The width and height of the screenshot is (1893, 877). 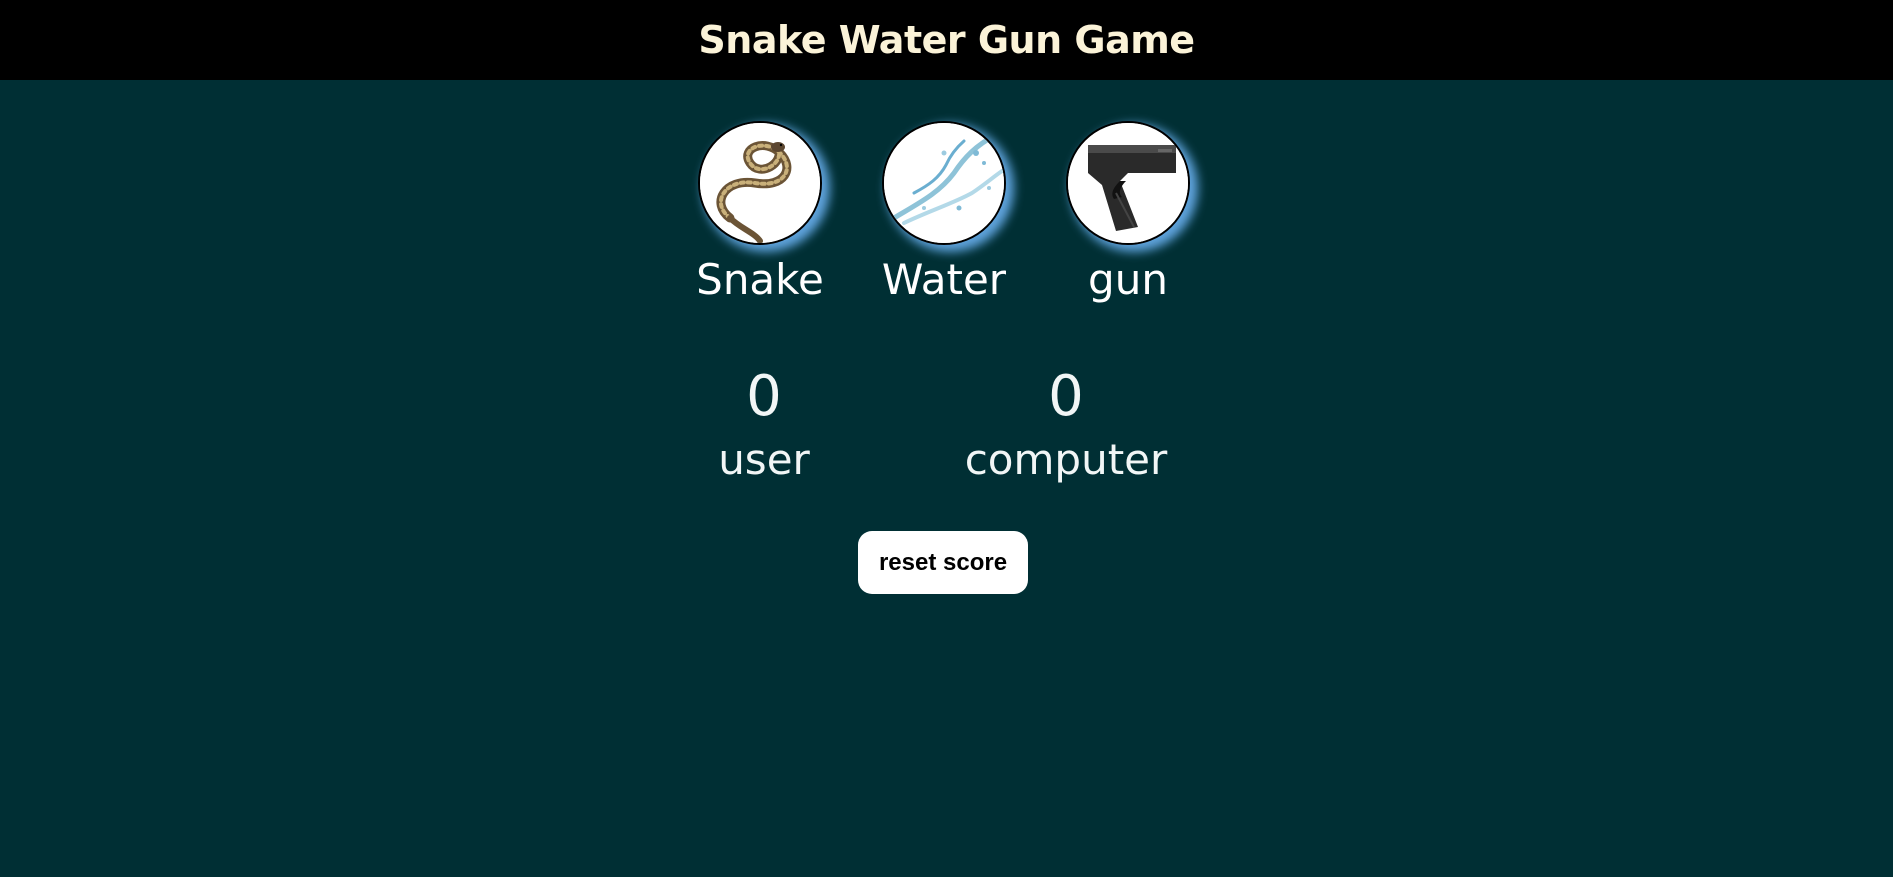 What do you see at coordinates (1066, 459) in the screenshot?
I see `computer-score-label: computer` at bounding box center [1066, 459].